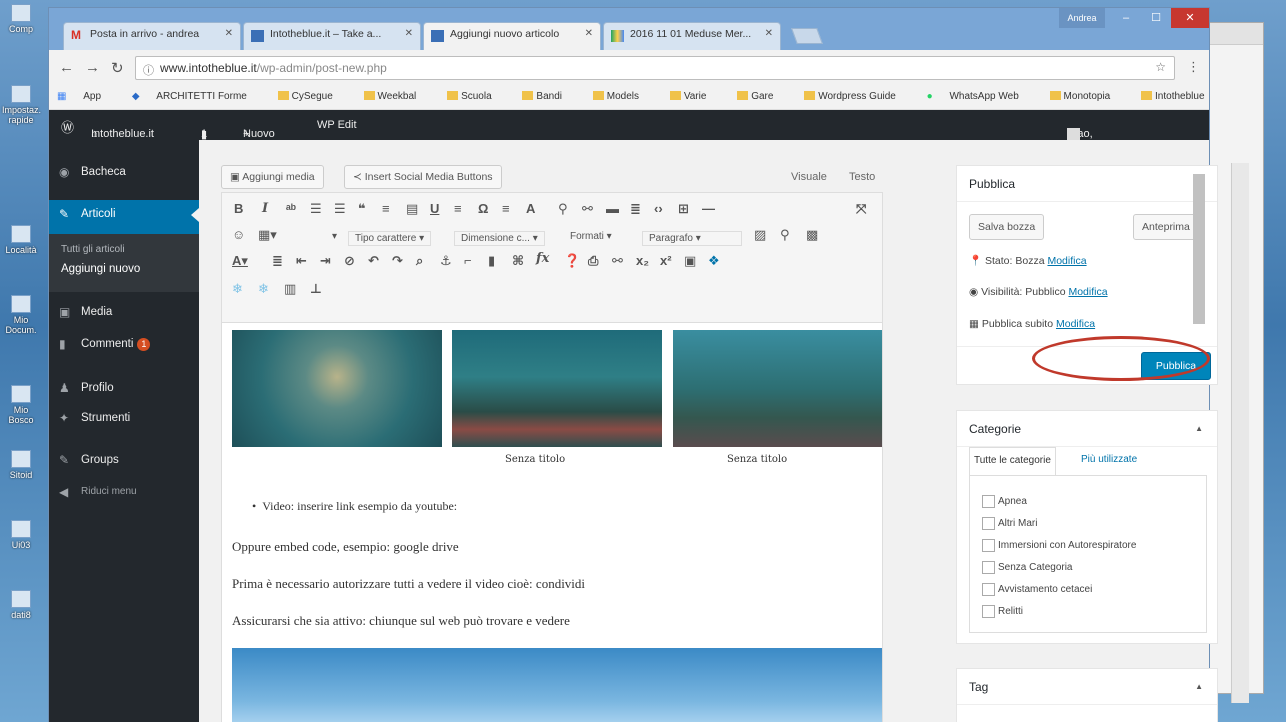 The height and width of the screenshot is (722, 1286). Describe the element at coordinates (642, 260) in the screenshot. I see `subscript-icon: x₂` at that location.